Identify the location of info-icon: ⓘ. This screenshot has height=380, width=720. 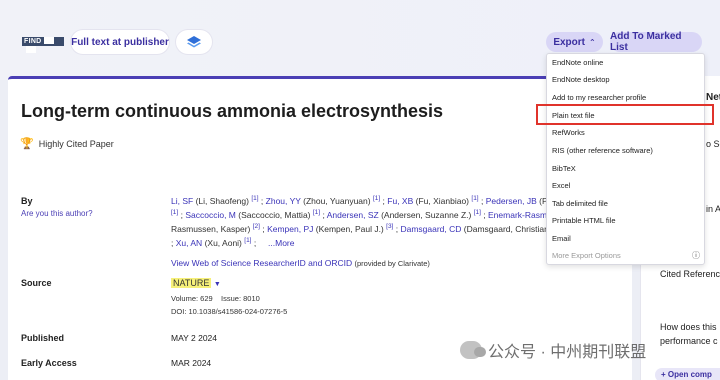
(696, 255).